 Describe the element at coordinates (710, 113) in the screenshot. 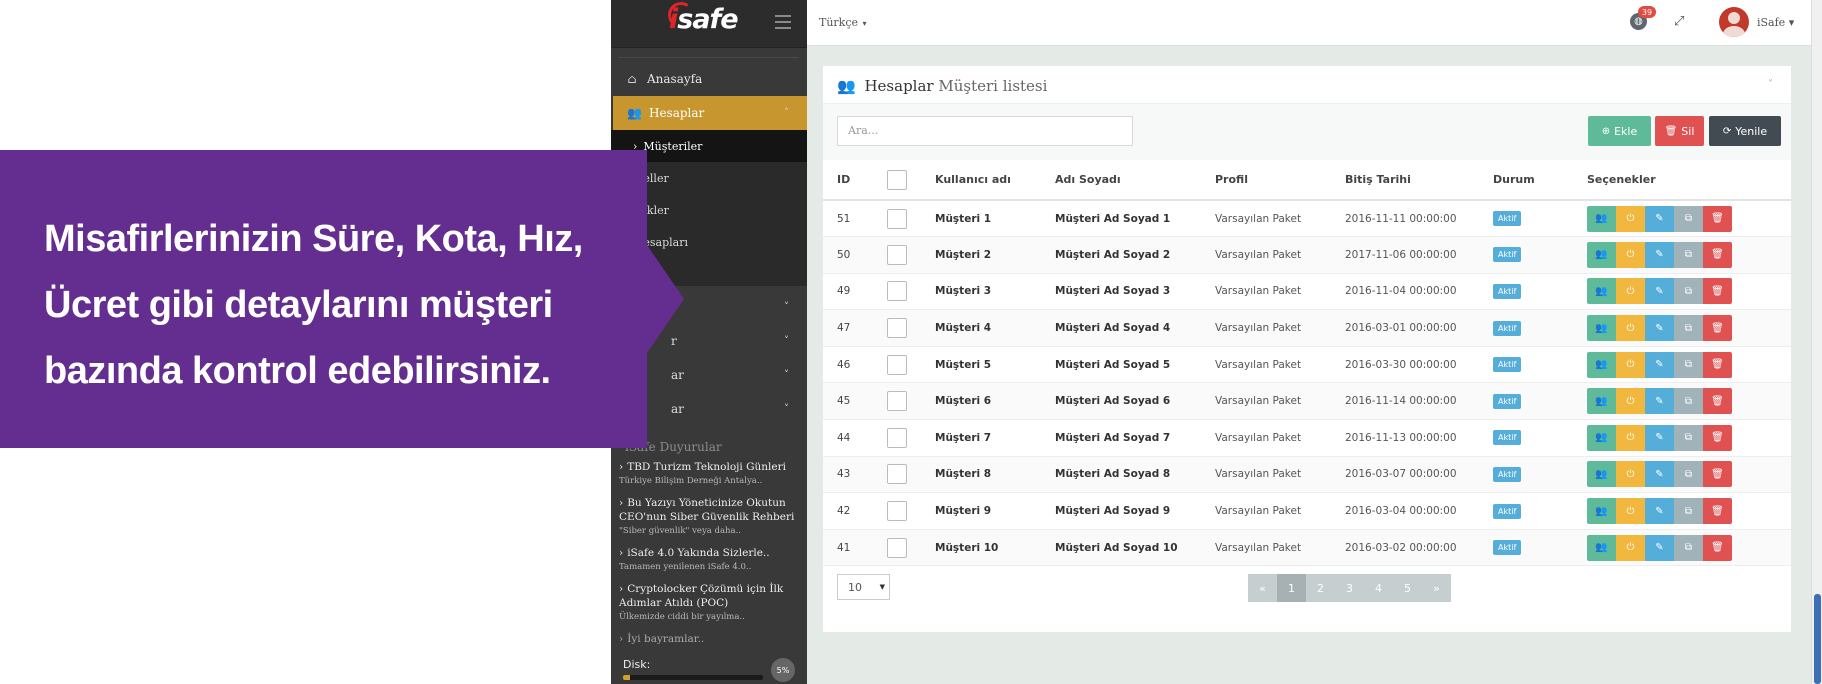

I see `sidebar-item-accounts: 👥 Hesaplar ˄` at that location.